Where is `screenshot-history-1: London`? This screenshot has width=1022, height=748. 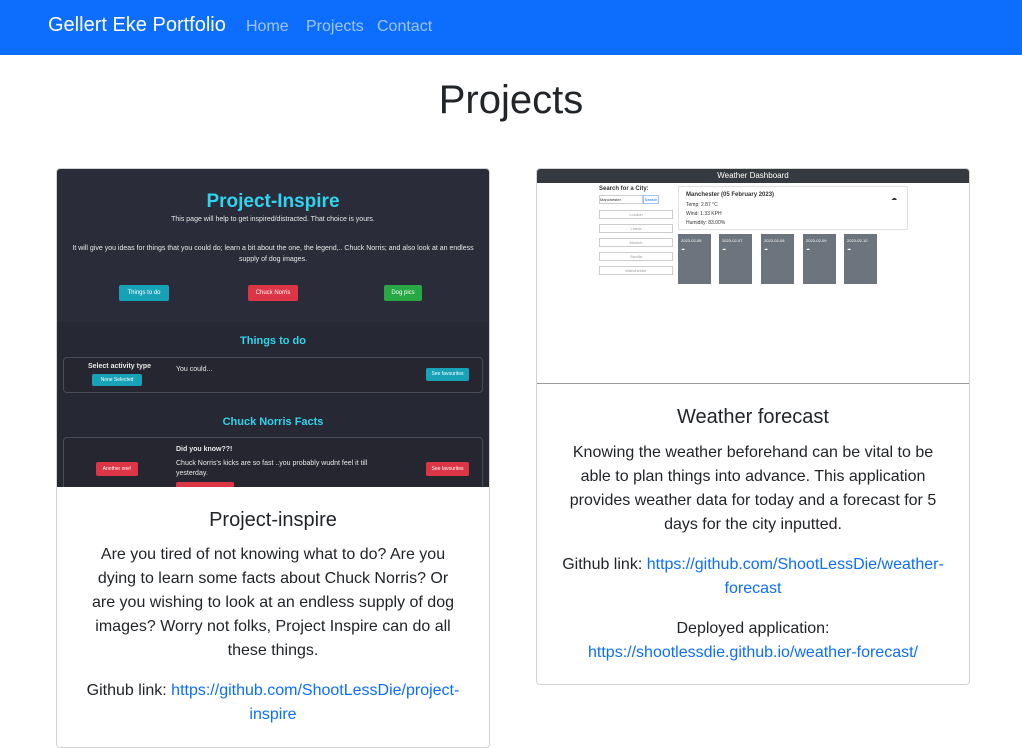 screenshot-history-1: London is located at coordinates (636, 214).